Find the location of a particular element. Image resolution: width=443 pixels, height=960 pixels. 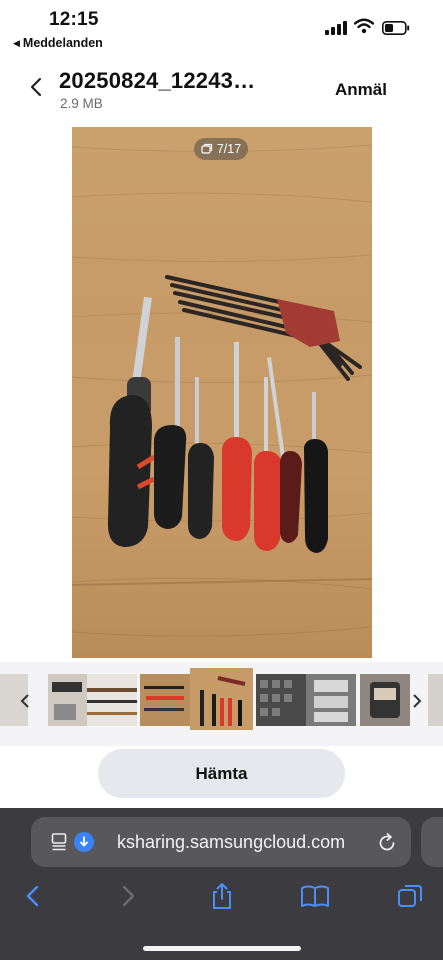

download-progress-icon is located at coordinates (84, 842).